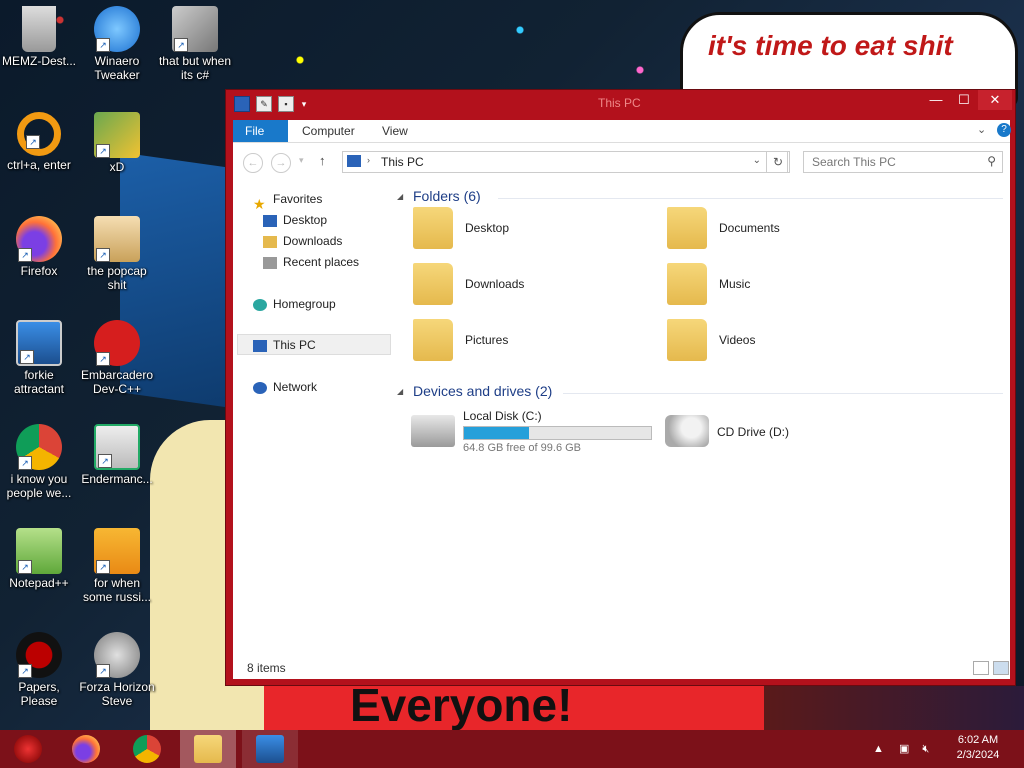  I want to click on folder-desktop: Desktop, so click(533, 229).